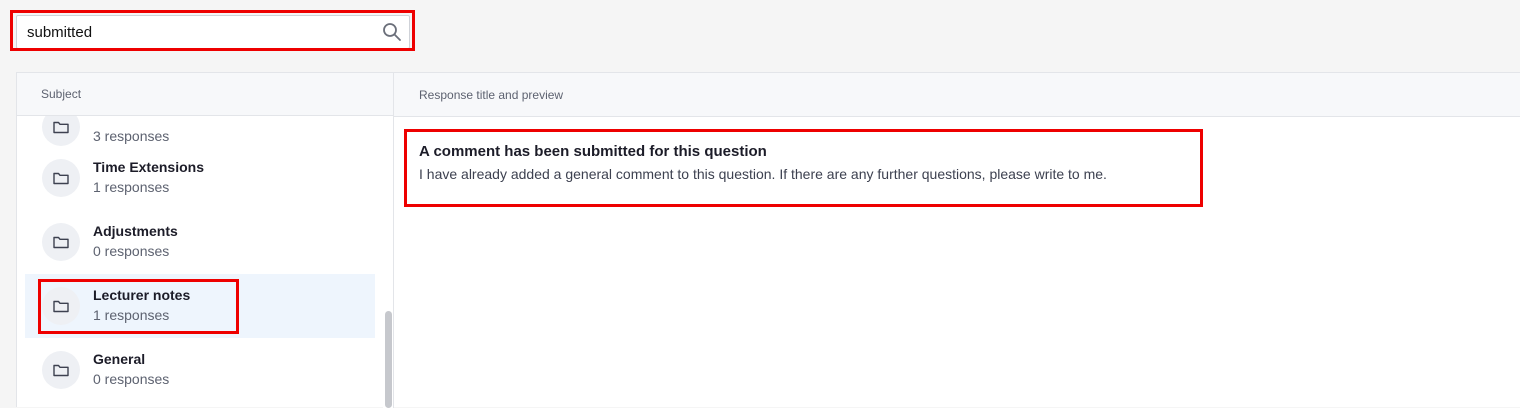  I want to click on lecturer-notes-highlight-box, so click(138, 306).